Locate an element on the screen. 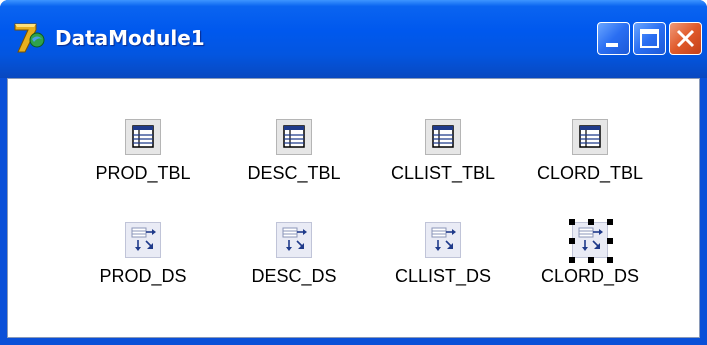  component-cllist-ds: CLLIST_DS is located at coordinates (443, 254).